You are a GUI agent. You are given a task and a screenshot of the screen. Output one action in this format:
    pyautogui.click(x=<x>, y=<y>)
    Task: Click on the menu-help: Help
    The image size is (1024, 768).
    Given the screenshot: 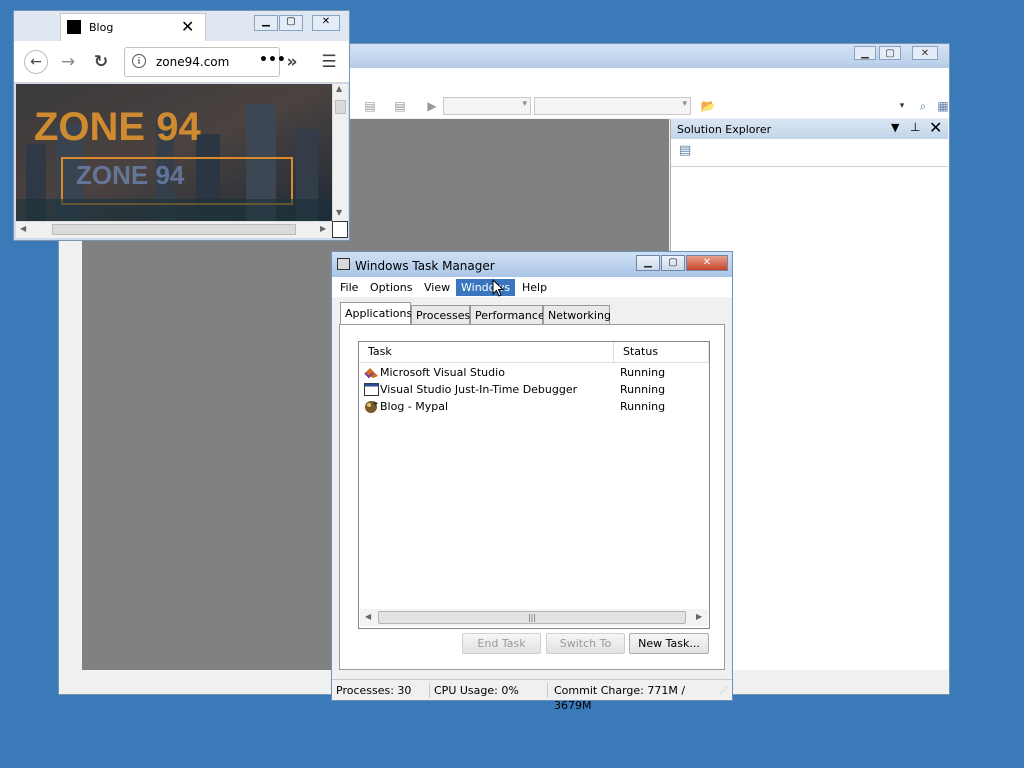 What is the action you would take?
    pyautogui.click(x=534, y=287)
    